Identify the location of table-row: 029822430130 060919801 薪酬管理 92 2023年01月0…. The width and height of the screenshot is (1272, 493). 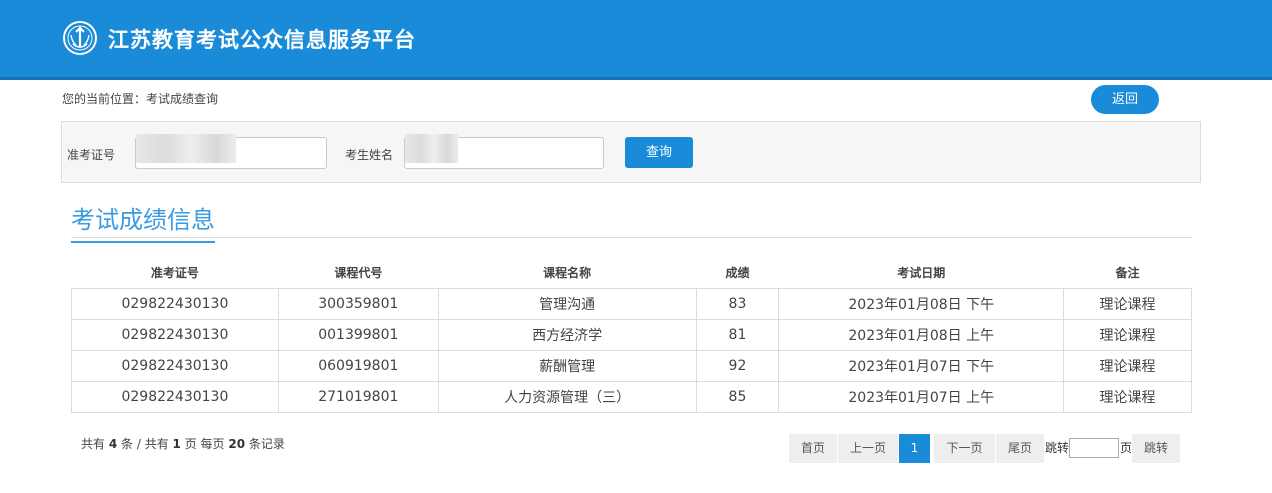
(631, 365).